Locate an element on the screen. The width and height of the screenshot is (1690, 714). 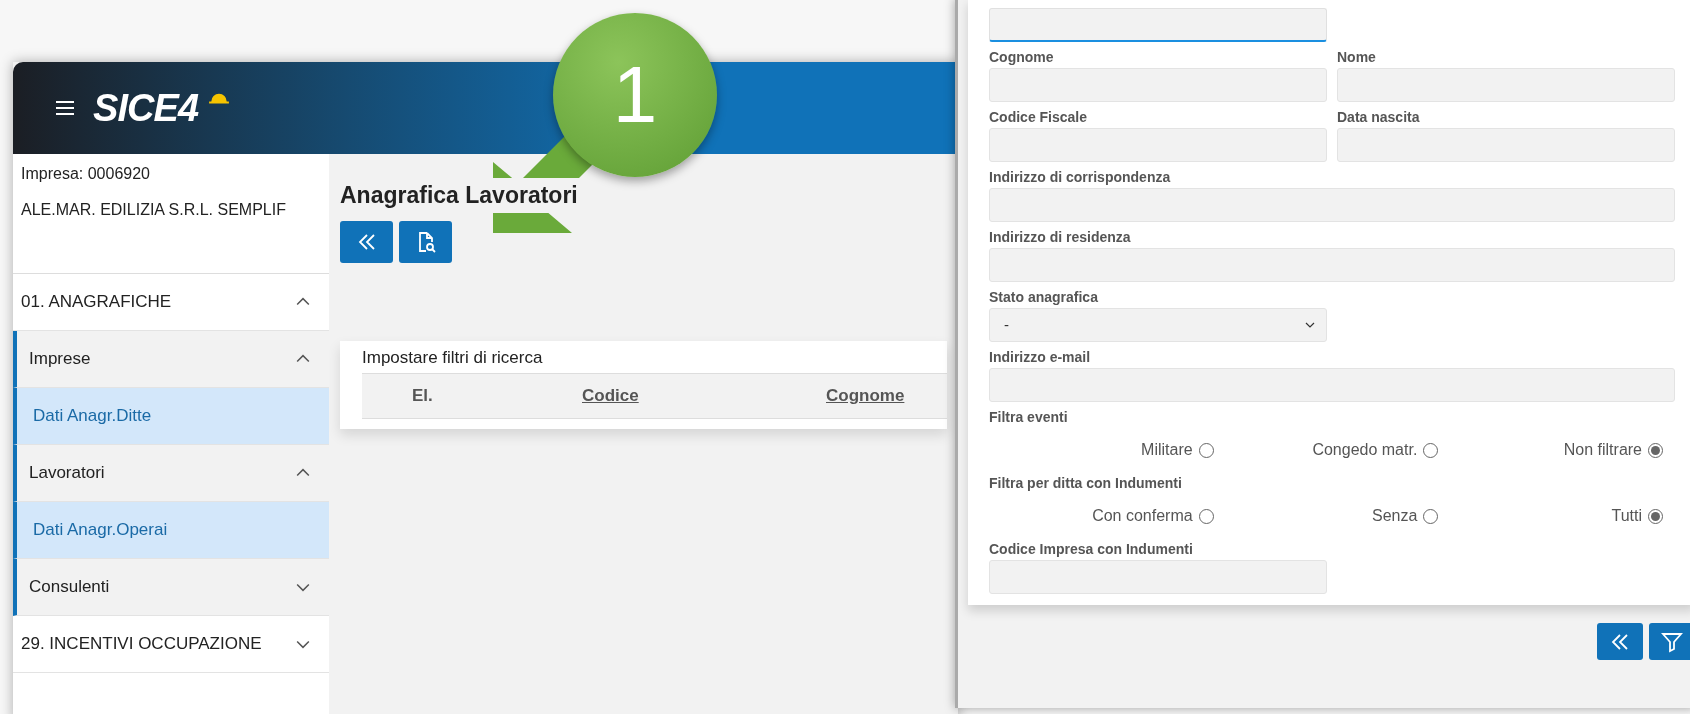
field-label: Codice Fiscale is located at coordinates (1039, 117).